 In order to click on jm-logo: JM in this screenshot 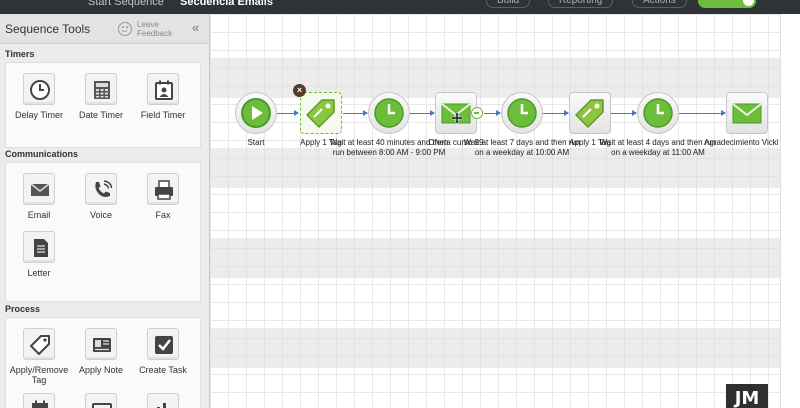, I will do `click(747, 396)`.